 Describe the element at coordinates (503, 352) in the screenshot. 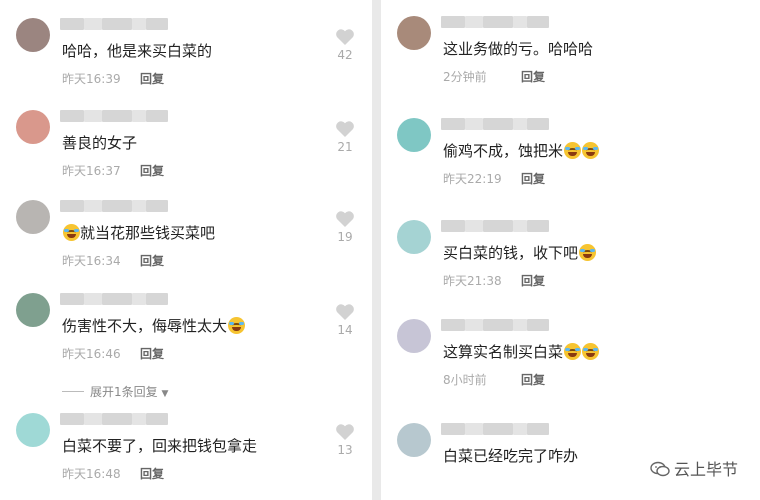

I see `comment-text-content: 这算实名制买白菜` at that location.